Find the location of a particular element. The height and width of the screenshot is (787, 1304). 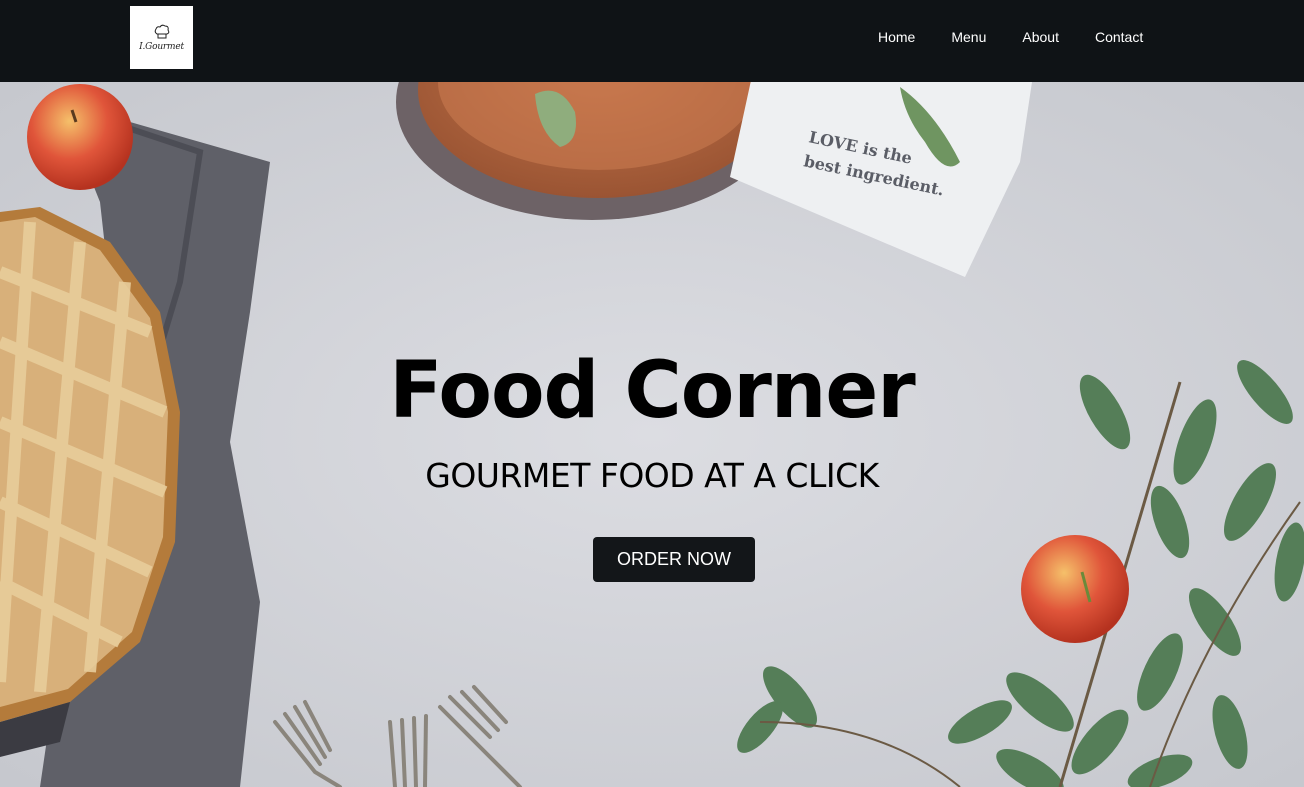

brand-logo: I.Gourmet is located at coordinates (161, 37).